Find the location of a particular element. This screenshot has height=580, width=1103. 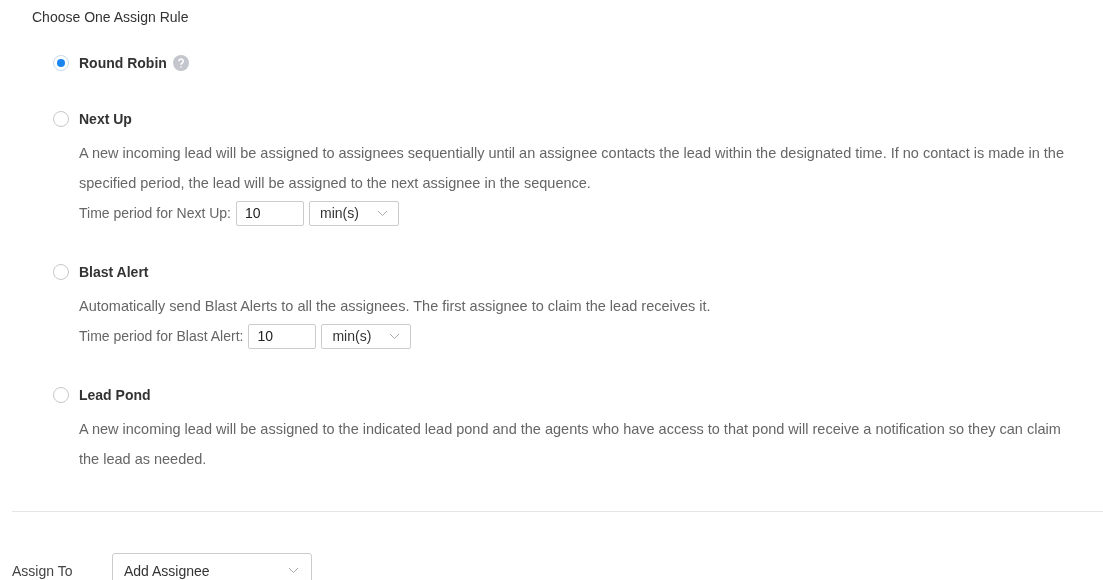

section-heading: Choose One Assign Rule is located at coordinates (111, 17).